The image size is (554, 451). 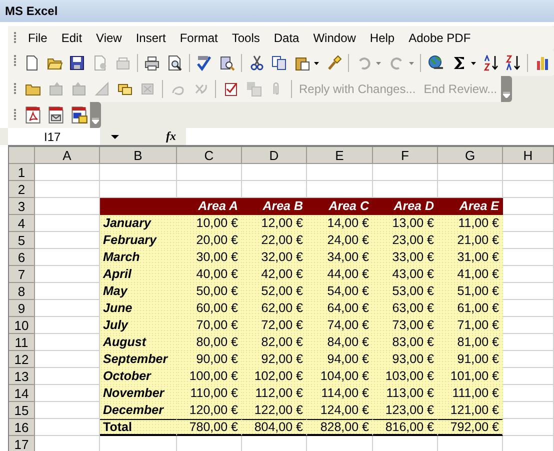 What do you see at coordinates (22, 223) in the screenshot?
I see `row-header: 4` at bounding box center [22, 223].